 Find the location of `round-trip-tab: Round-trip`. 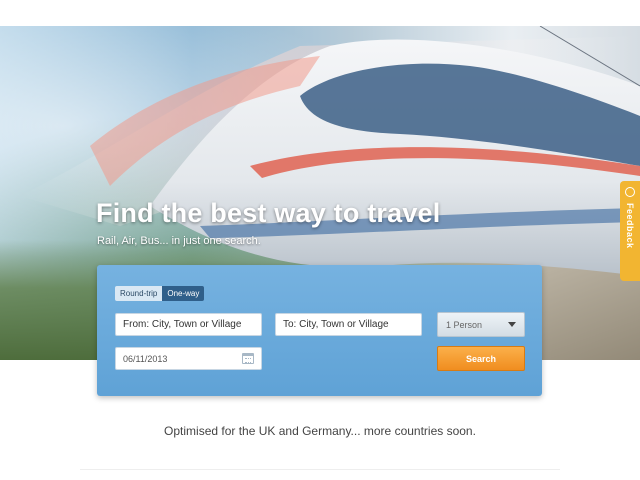

round-trip-tab: Round-trip is located at coordinates (139, 293).